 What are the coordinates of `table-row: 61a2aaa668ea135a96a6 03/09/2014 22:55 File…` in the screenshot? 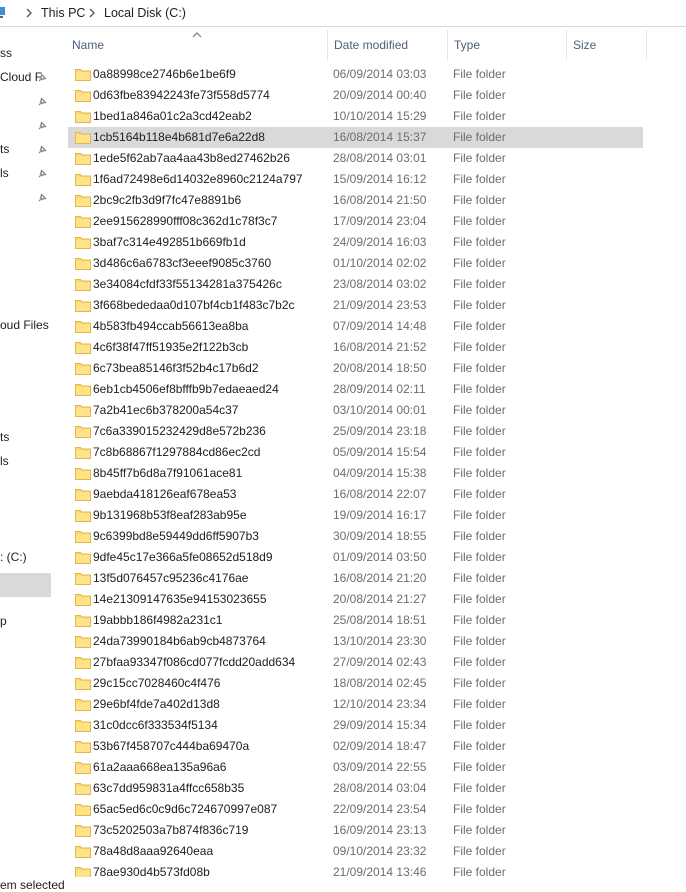 It's located at (355, 767).